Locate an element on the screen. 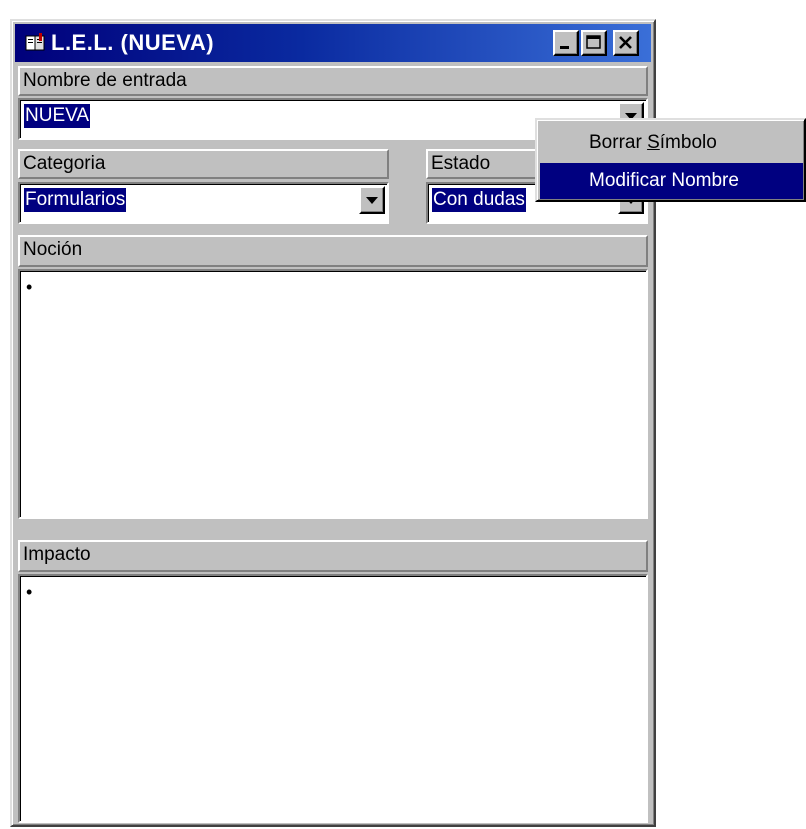  category-dropdown-button is located at coordinates (372, 200).